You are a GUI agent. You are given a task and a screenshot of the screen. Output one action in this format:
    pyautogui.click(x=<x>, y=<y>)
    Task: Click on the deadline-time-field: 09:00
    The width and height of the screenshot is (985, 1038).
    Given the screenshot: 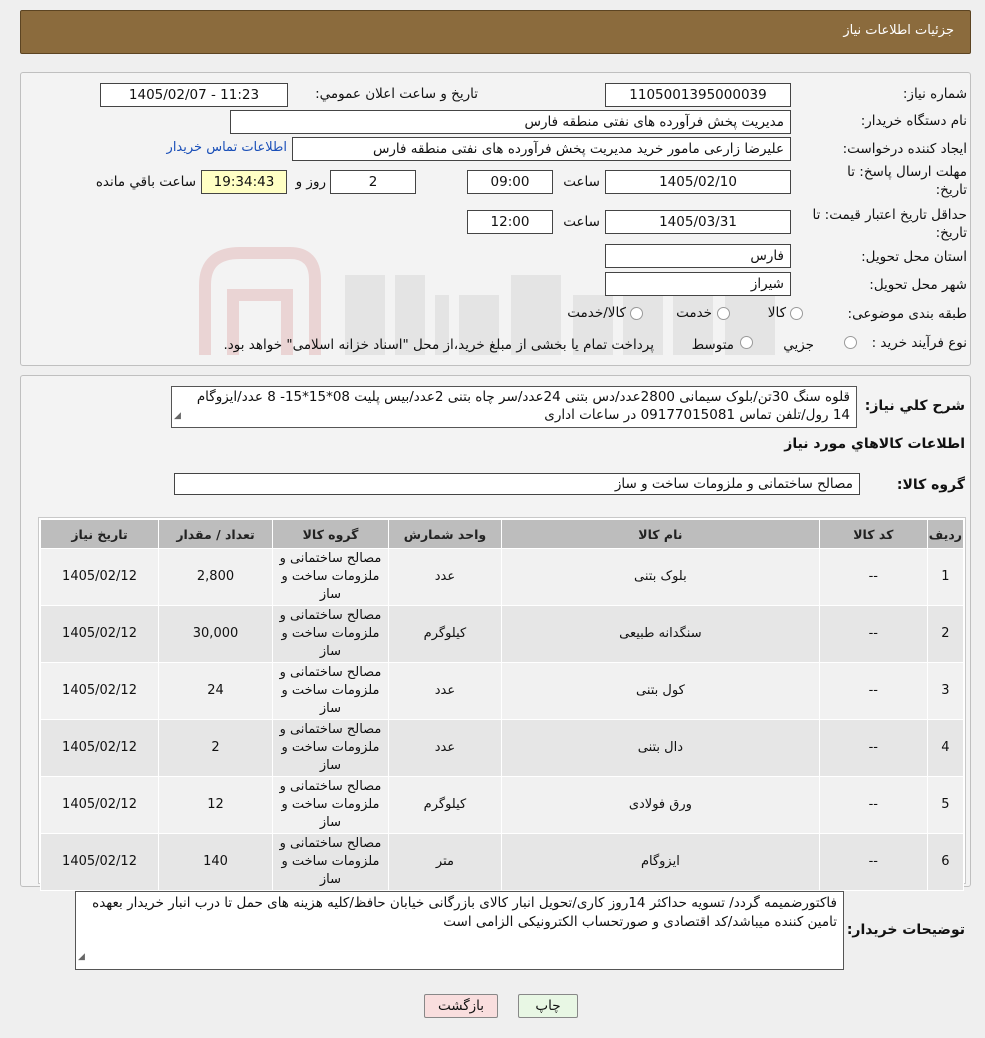 What is the action you would take?
    pyautogui.click(x=510, y=182)
    